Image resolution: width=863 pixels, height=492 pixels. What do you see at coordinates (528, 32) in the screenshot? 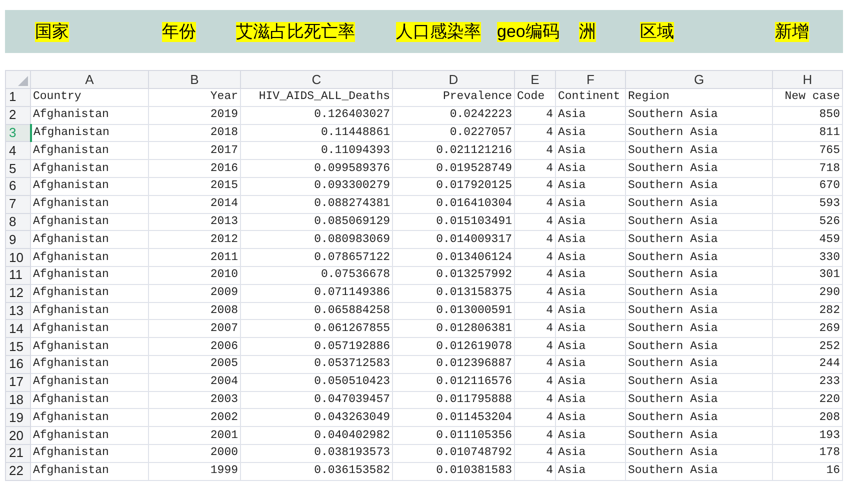
I see `column-label: geo编码` at bounding box center [528, 32].